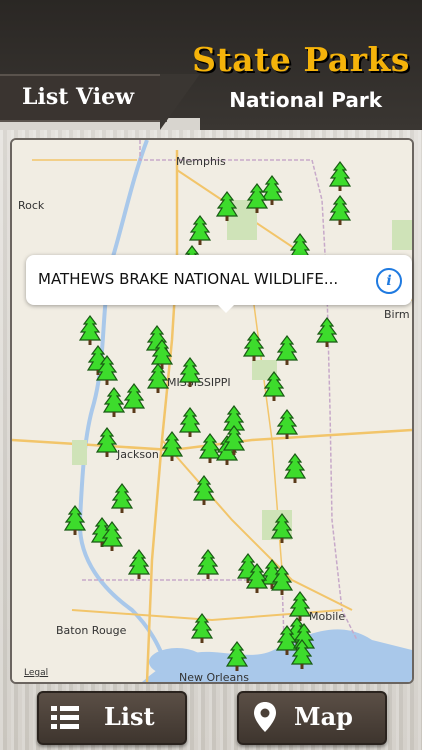 The image size is (422, 750). I want to click on map-button-label: Map, so click(323, 716).